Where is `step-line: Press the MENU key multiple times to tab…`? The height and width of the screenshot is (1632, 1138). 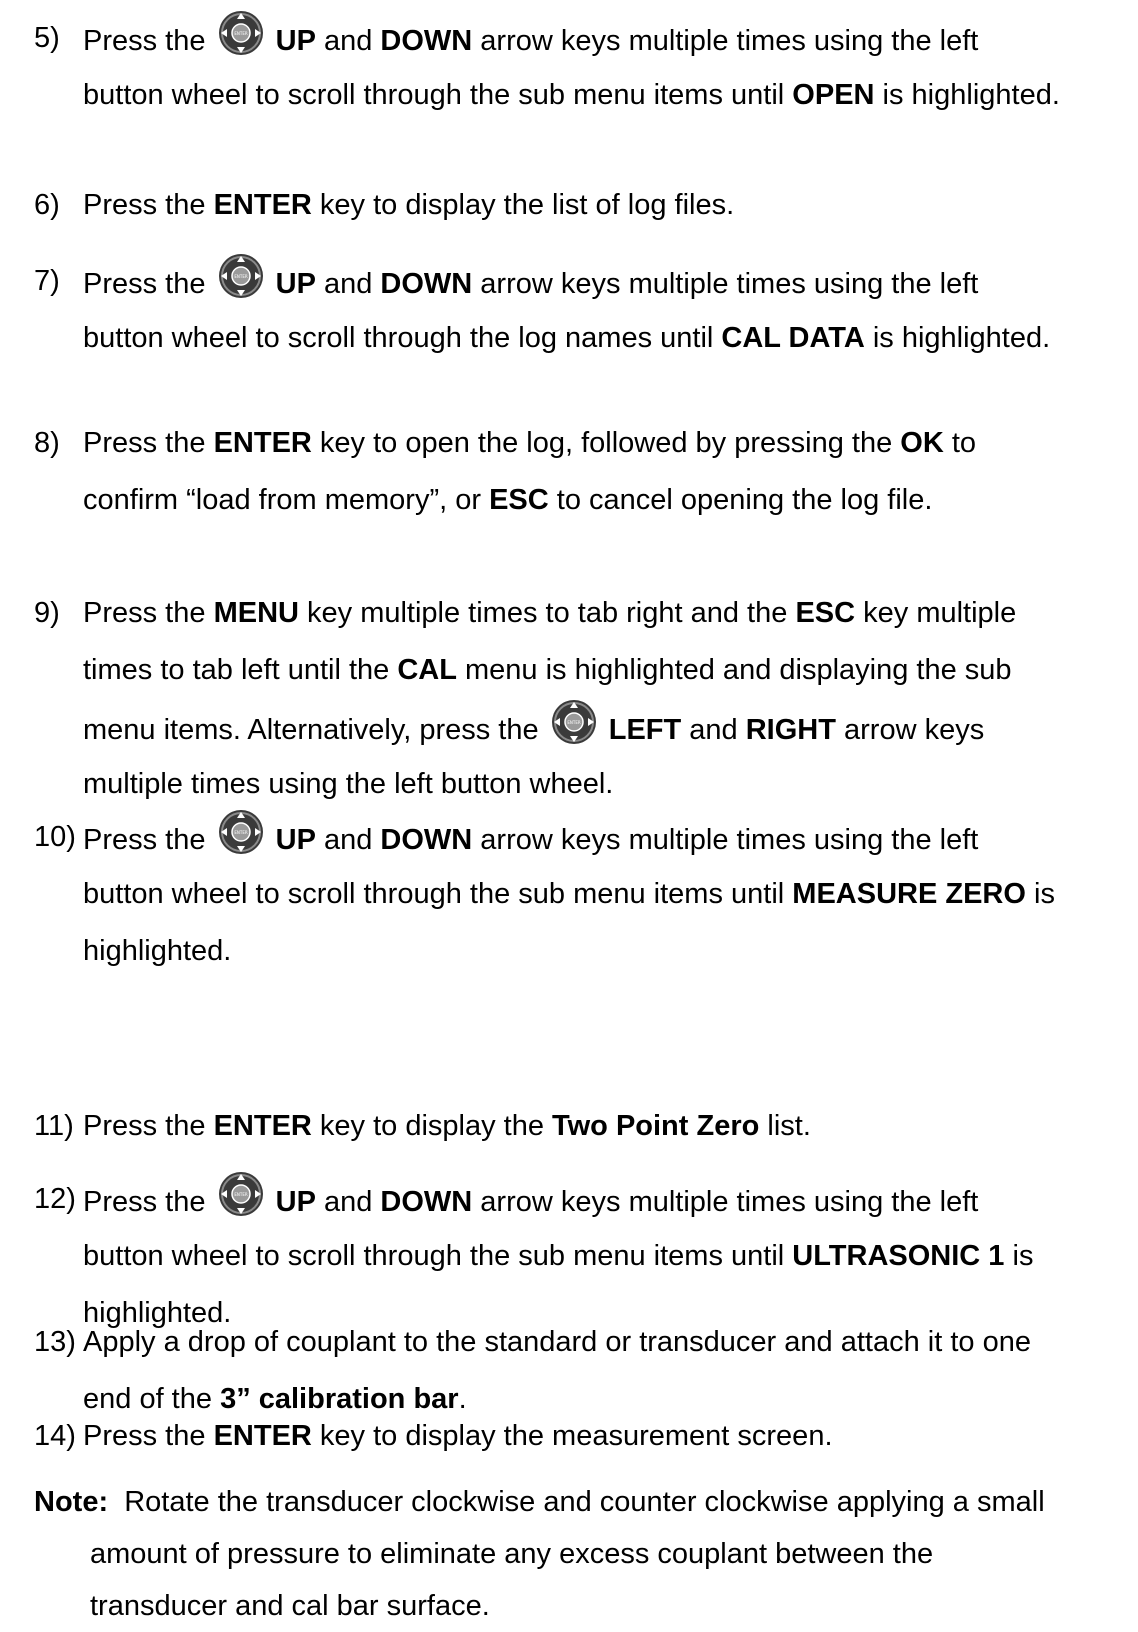
step-line: Press the MENU key multiple times to tab… is located at coordinates (550, 613).